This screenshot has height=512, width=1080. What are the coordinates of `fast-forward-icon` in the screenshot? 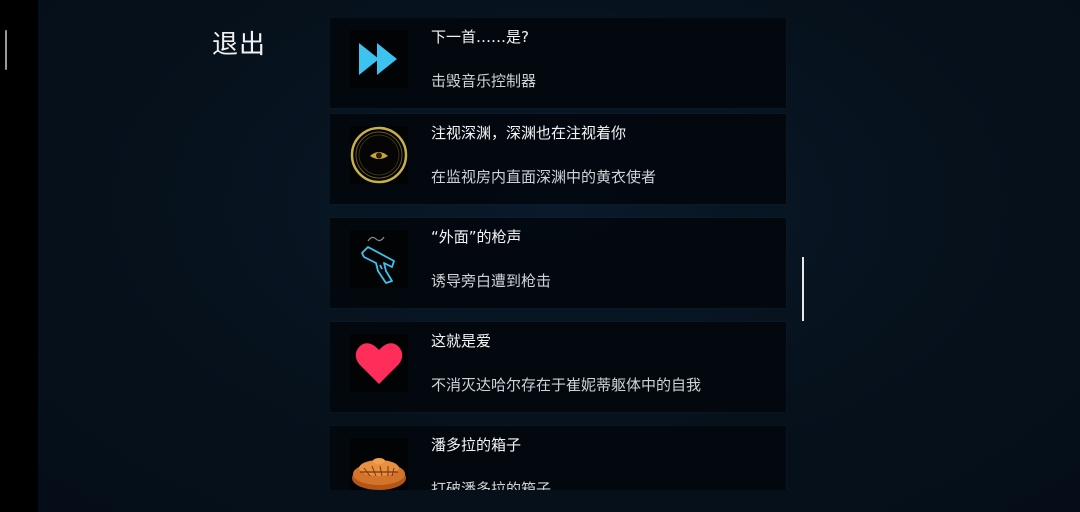 It's located at (379, 59).